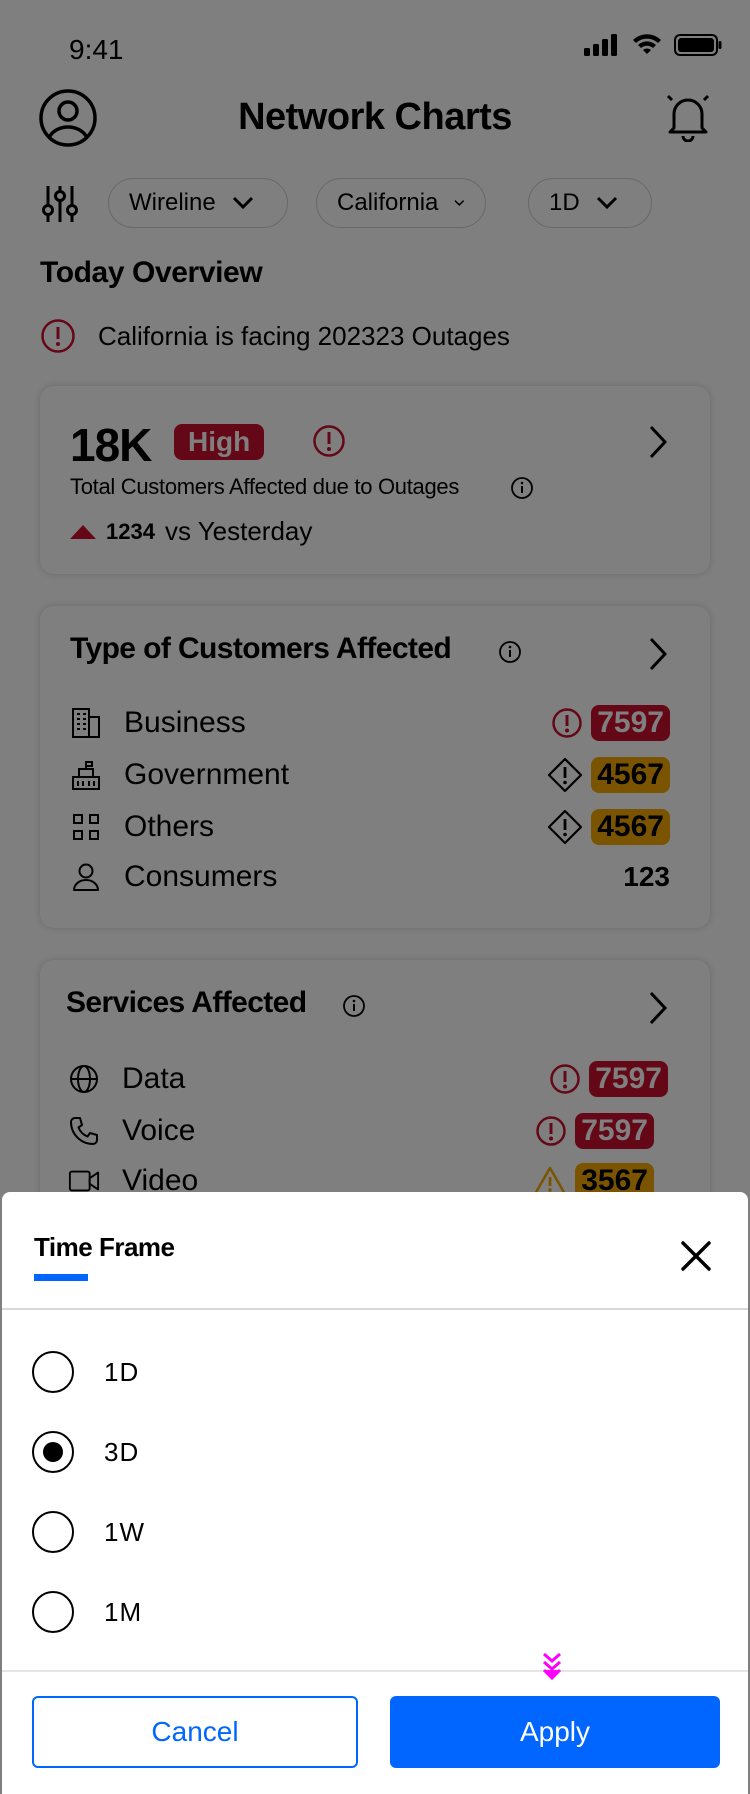 The image size is (750, 1794). Describe the element at coordinates (85, 1372) in the screenshot. I see `timeframe-option-1d: 1D` at that location.